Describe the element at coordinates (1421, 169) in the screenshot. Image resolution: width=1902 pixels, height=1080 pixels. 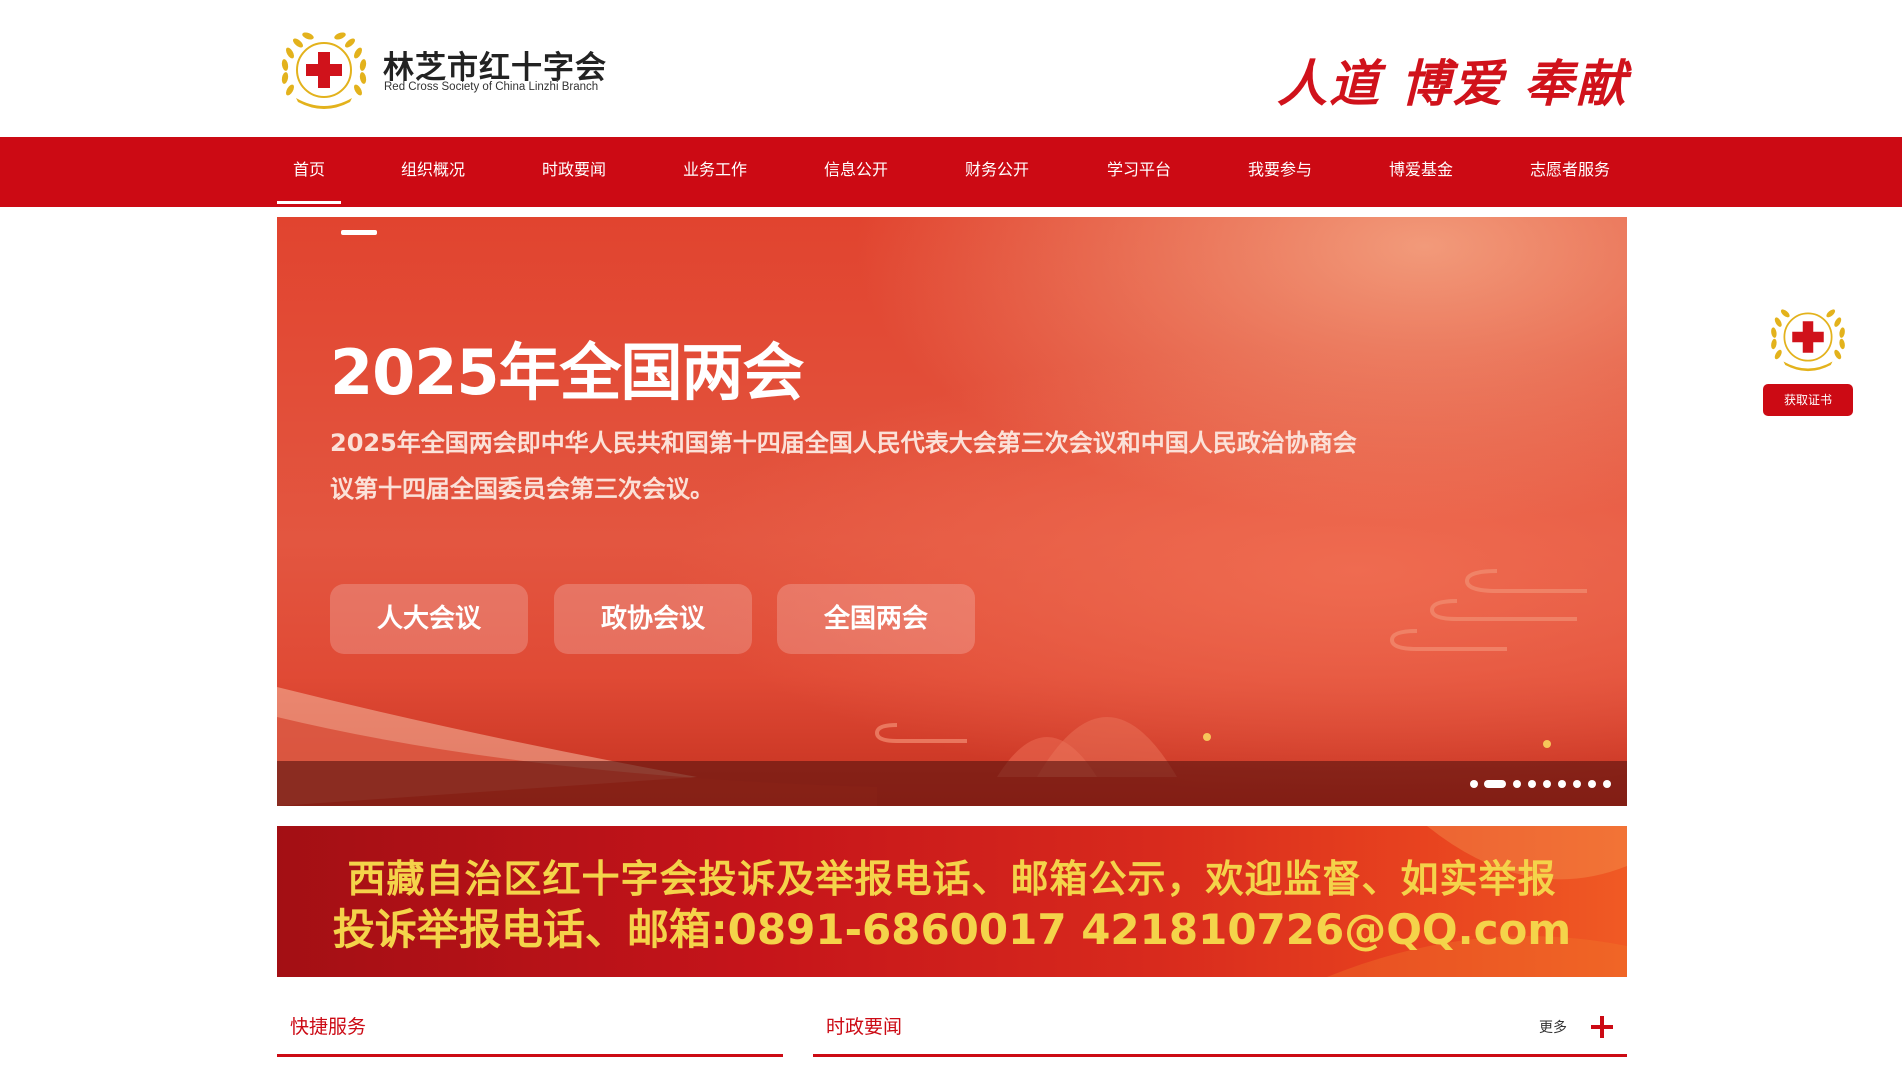
I see `nav-item-fund: 博爱基金` at that location.